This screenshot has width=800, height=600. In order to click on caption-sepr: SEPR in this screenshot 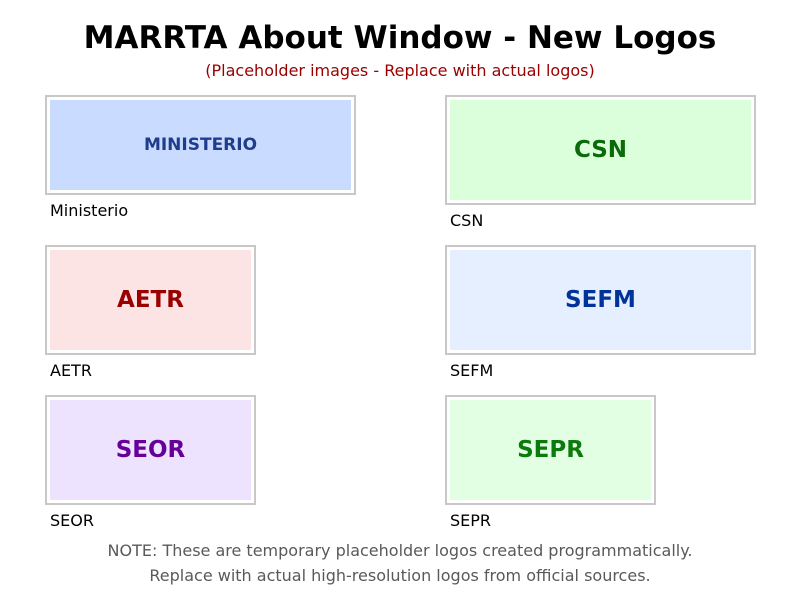, I will do `click(471, 520)`.